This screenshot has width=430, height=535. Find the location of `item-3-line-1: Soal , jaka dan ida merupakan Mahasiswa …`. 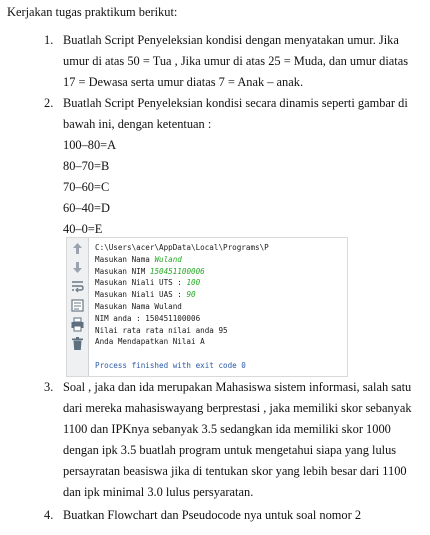

item-3-line-1: Soal , jaka dan ida merupakan Mahasiswa … is located at coordinates (237, 387).